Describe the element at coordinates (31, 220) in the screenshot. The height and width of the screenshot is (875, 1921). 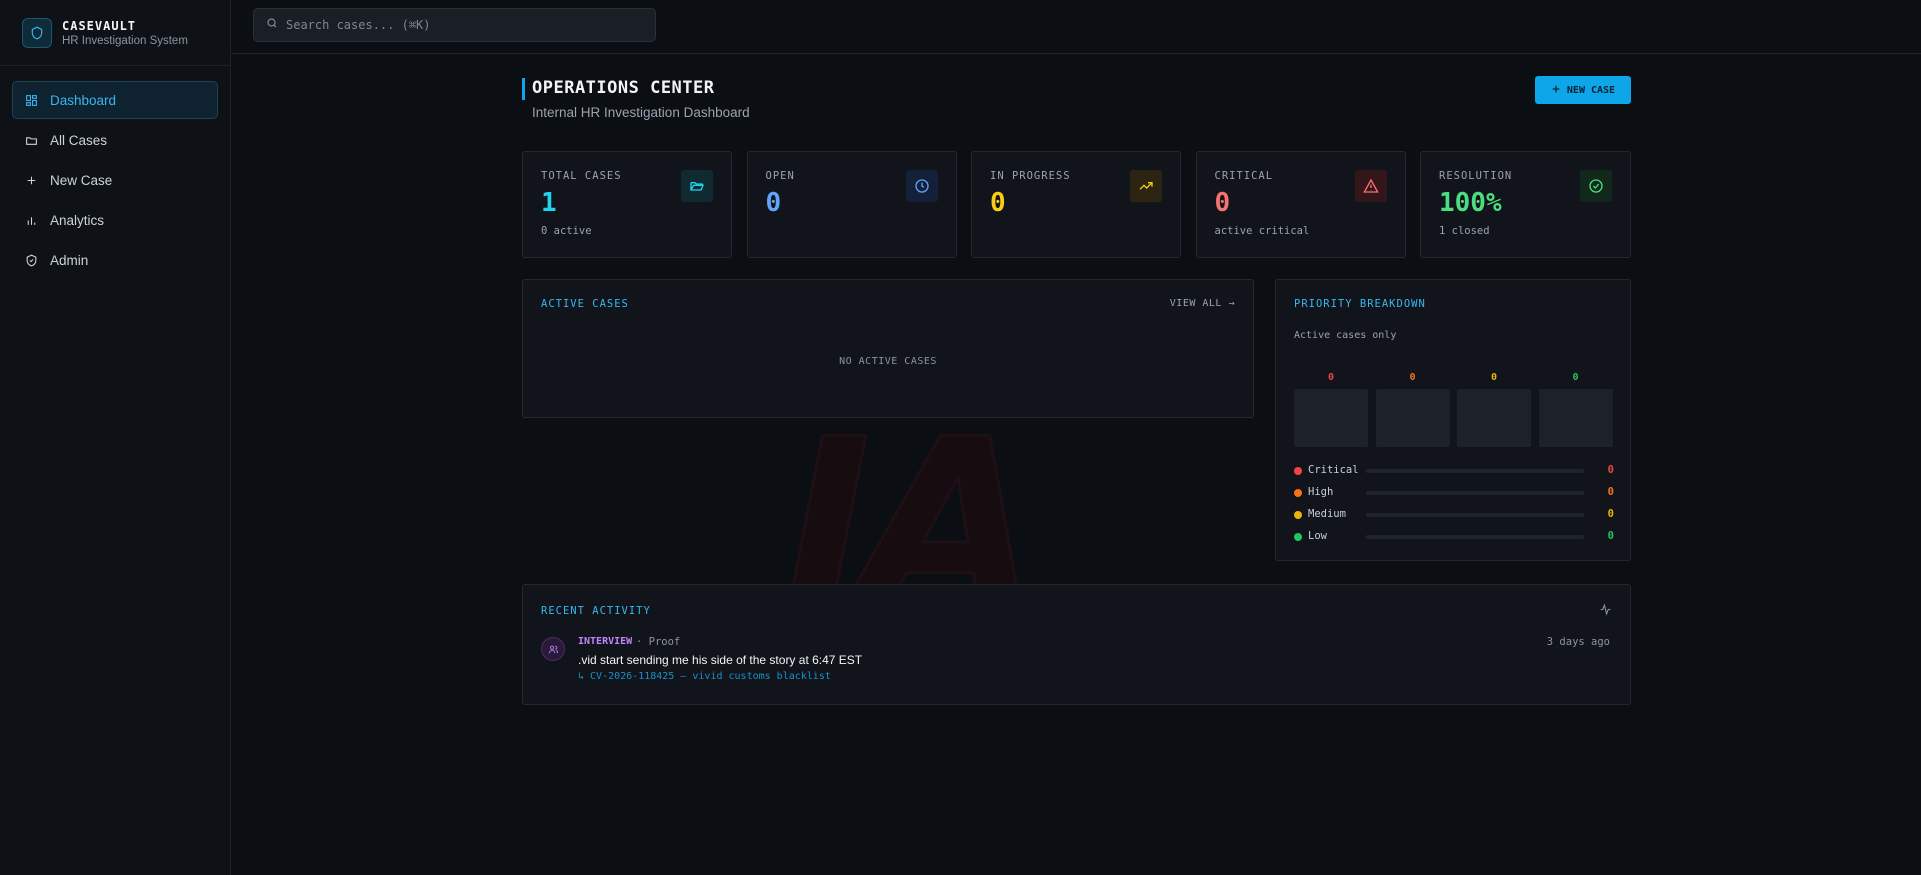
I see `bar-chart-icon` at that location.